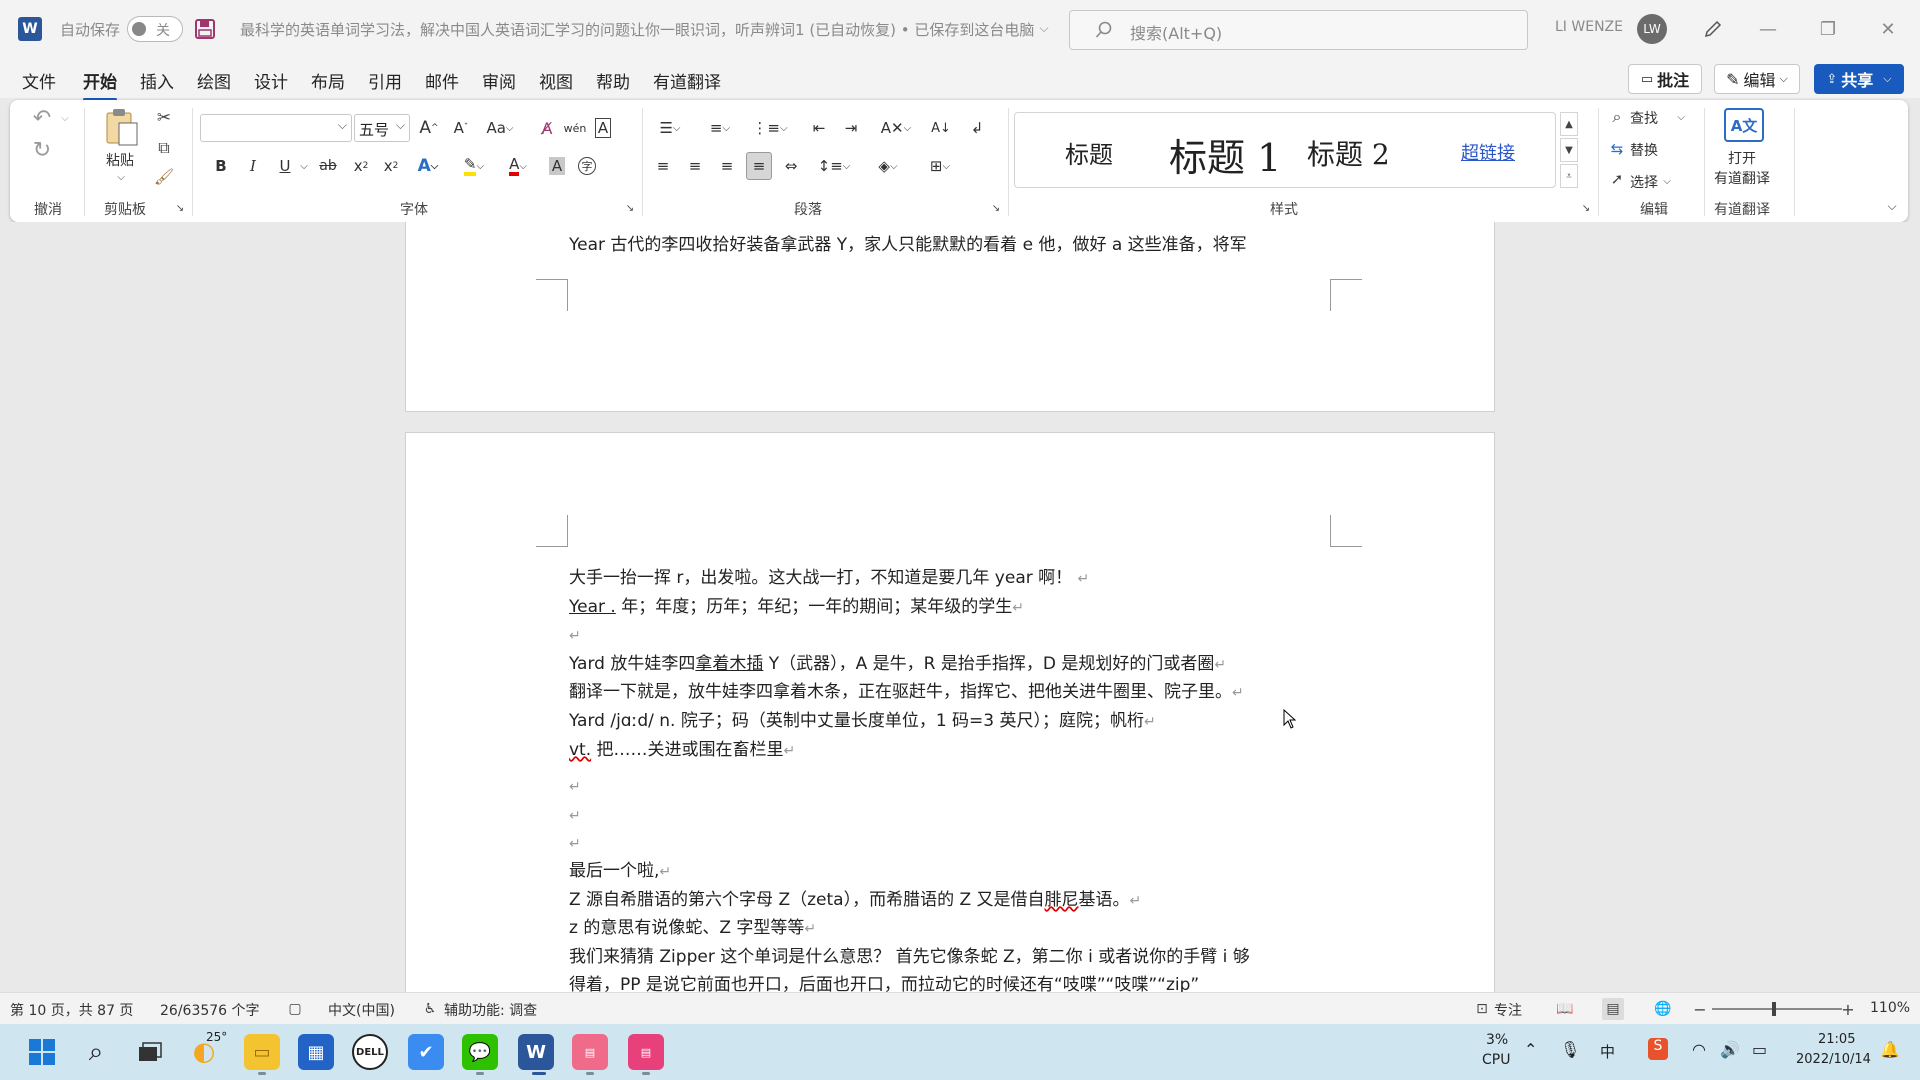  What do you see at coordinates (328, 80) in the screenshot?
I see `menu-layout: 布局` at bounding box center [328, 80].